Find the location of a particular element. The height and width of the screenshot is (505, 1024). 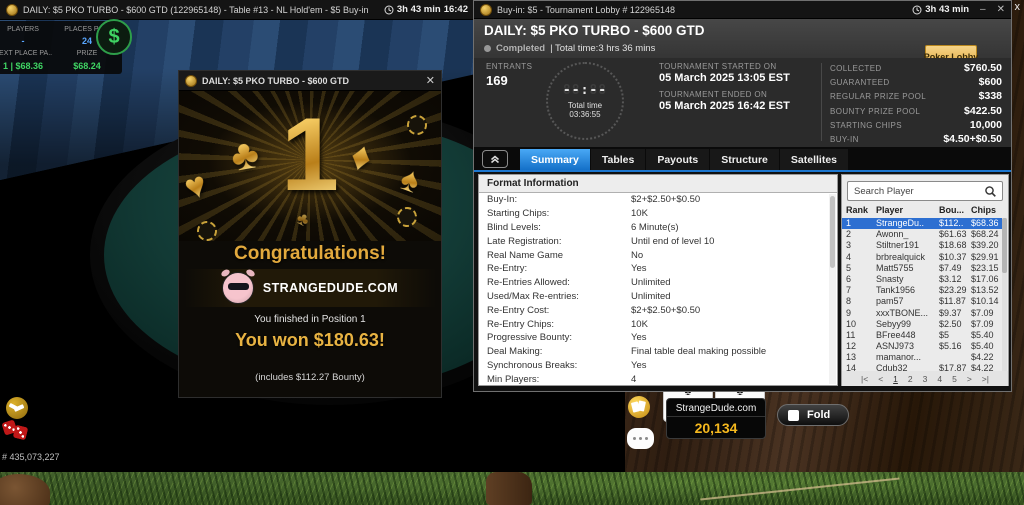

player-name: Snasty is located at coordinates (890, 278).